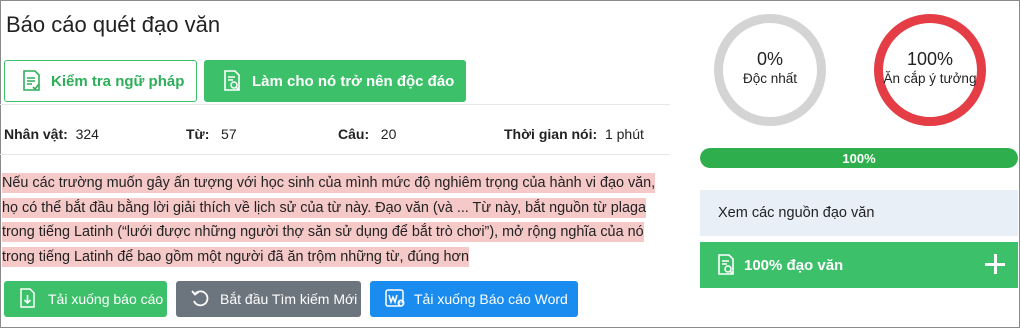 The image size is (1020, 328). What do you see at coordinates (491, 299) in the screenshot?
I see `download-word-label: Tải xuống Báo cáo Word` at bounding box center [491, 299].